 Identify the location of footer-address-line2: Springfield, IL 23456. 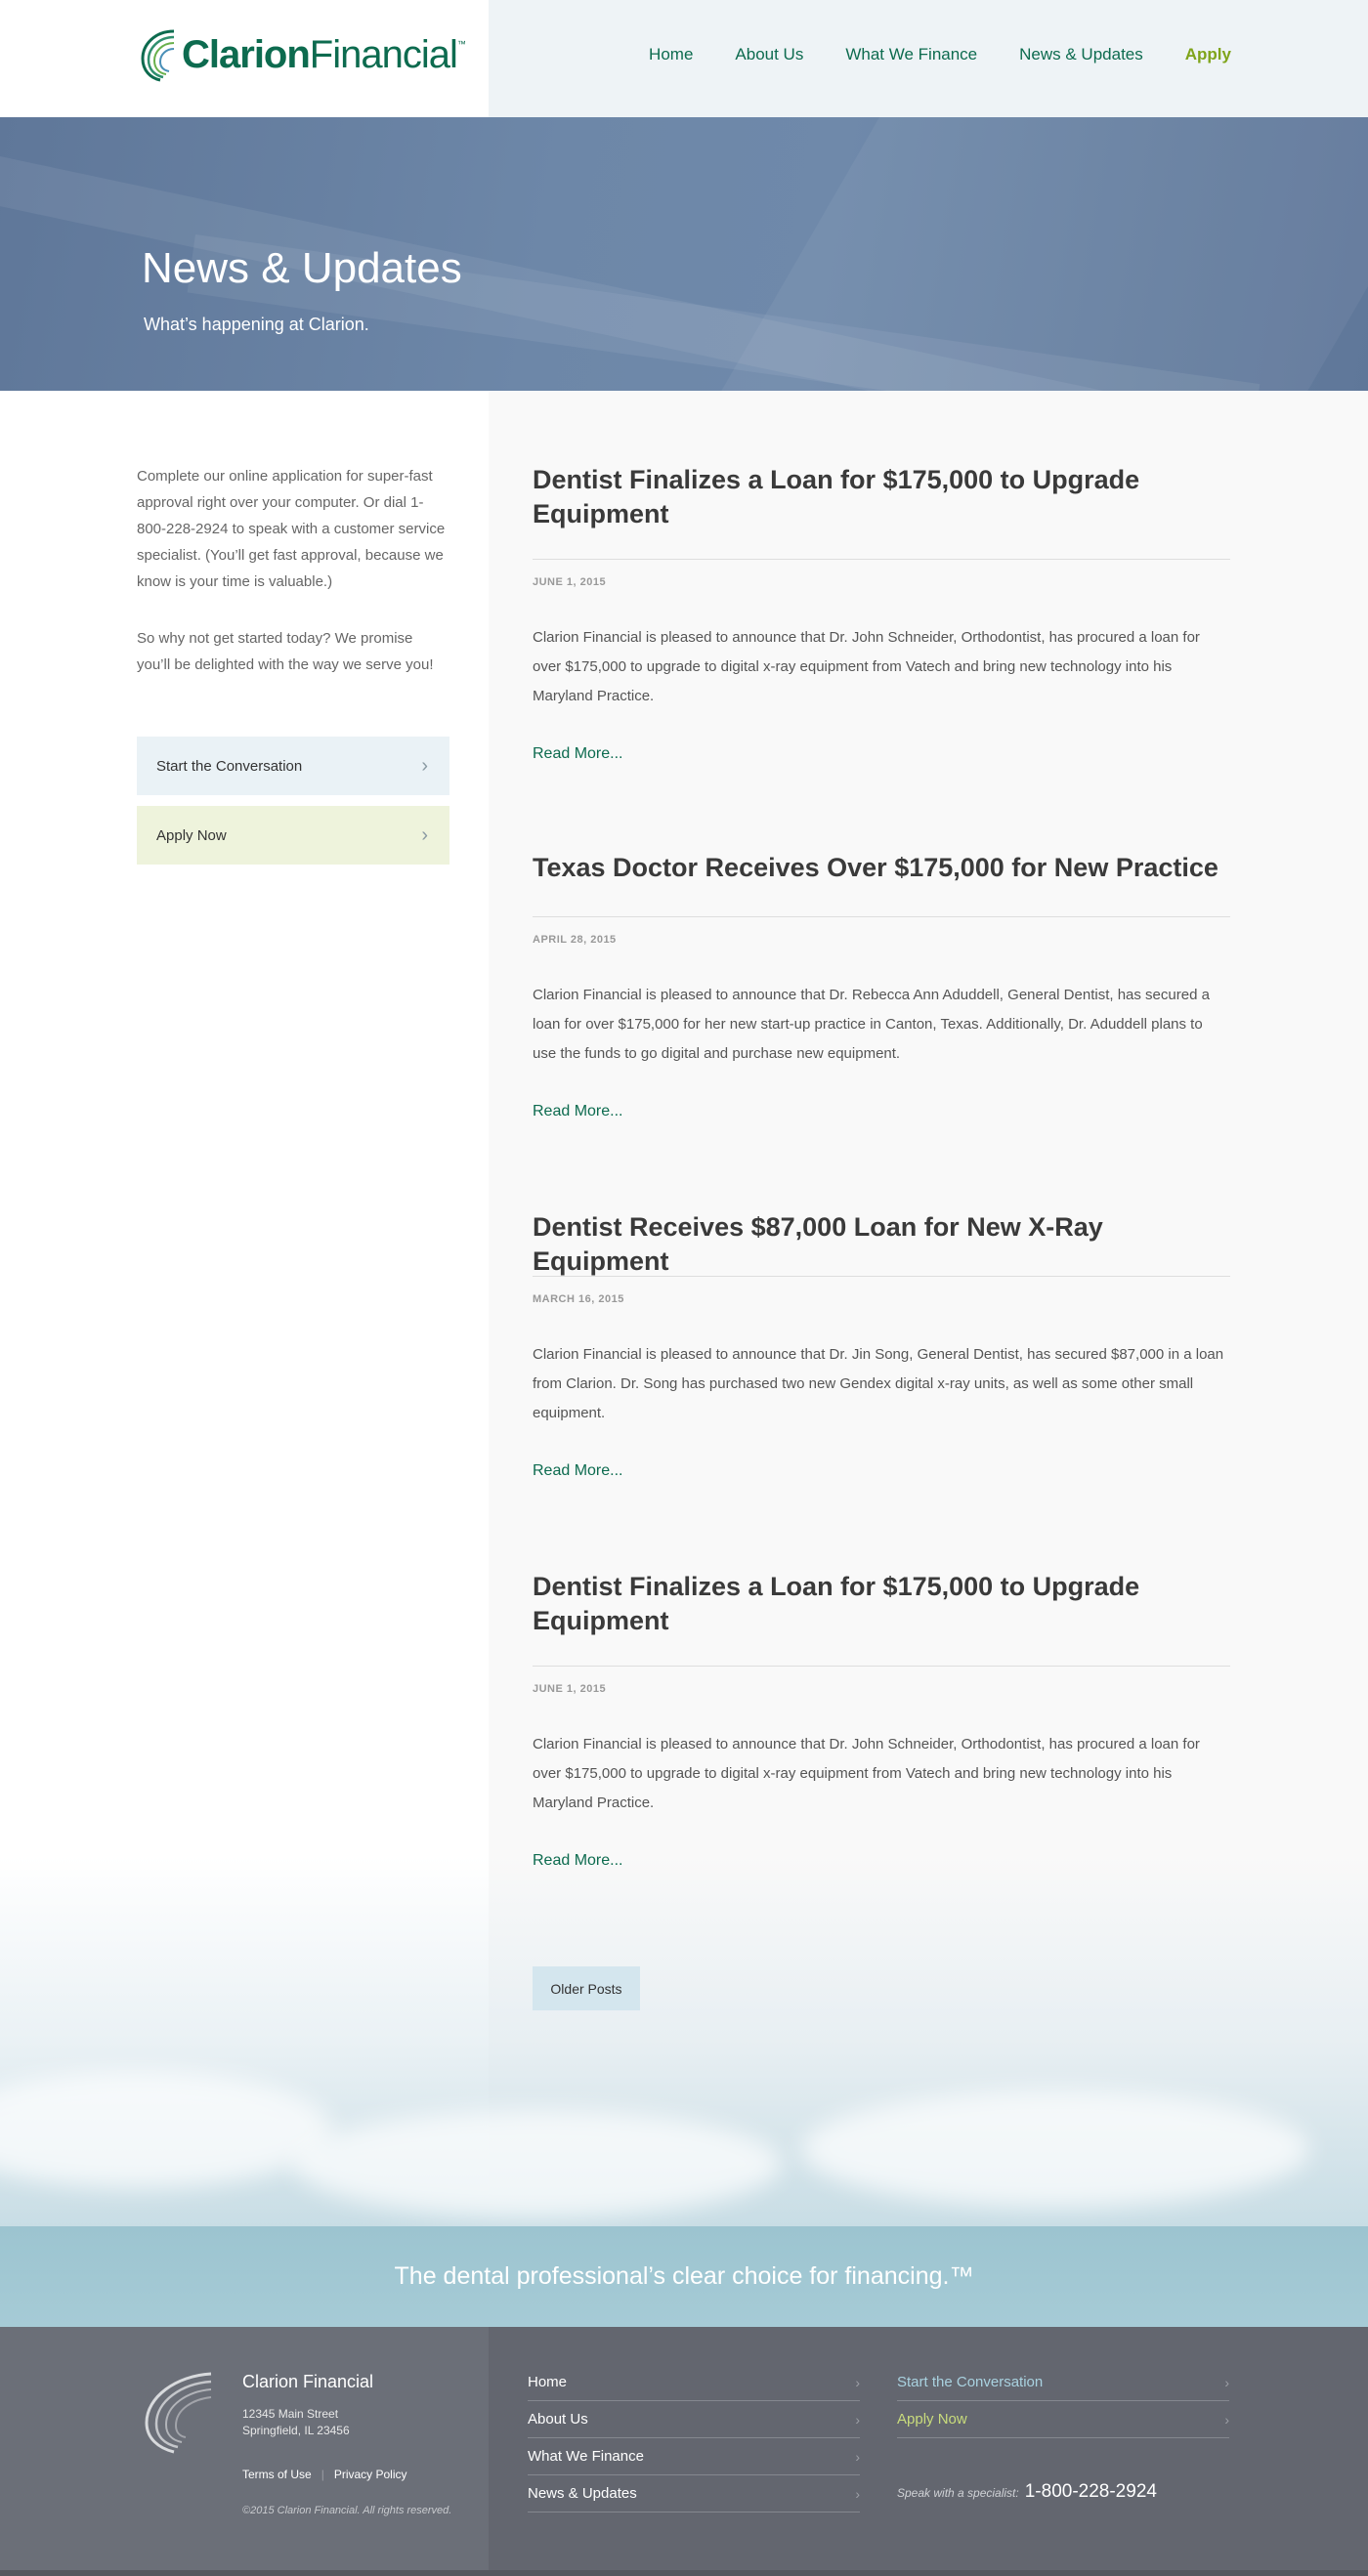
(296, 2430).